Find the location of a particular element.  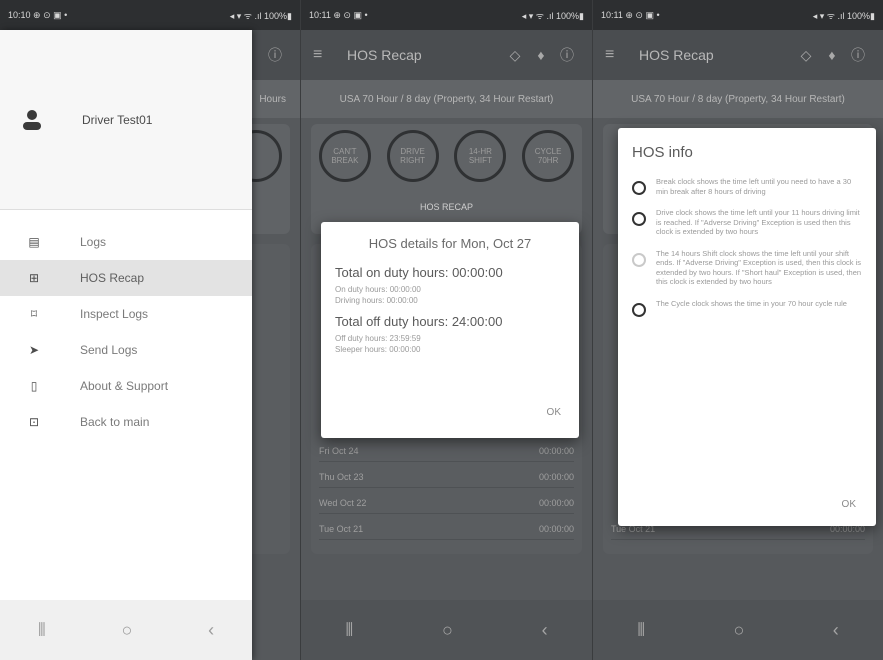

send-icon: ➤ is located at coordinates (34, 350).